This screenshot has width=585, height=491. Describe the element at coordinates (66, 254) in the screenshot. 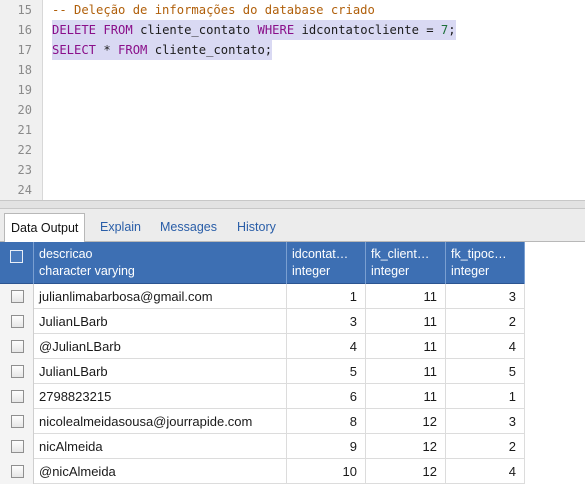

I see `column-name: descricao` at that location.